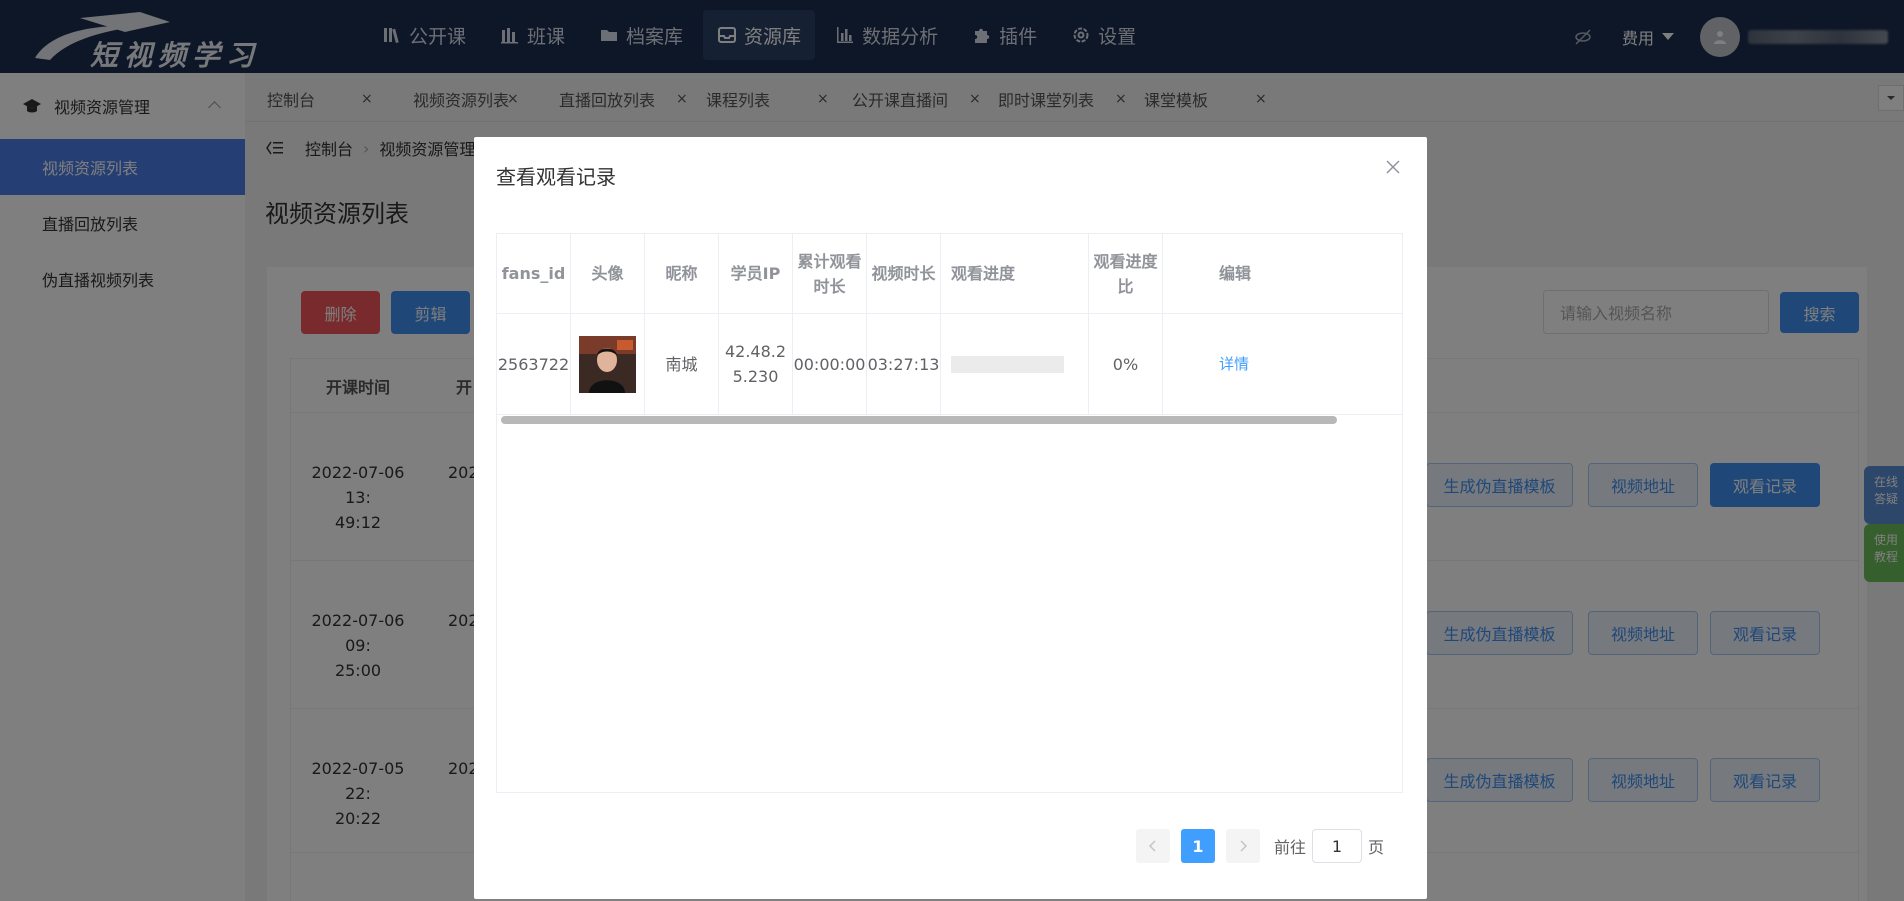 The image size is (1904, 901). I want to click on column-header-nickname: 昵称, so click(682, 274).